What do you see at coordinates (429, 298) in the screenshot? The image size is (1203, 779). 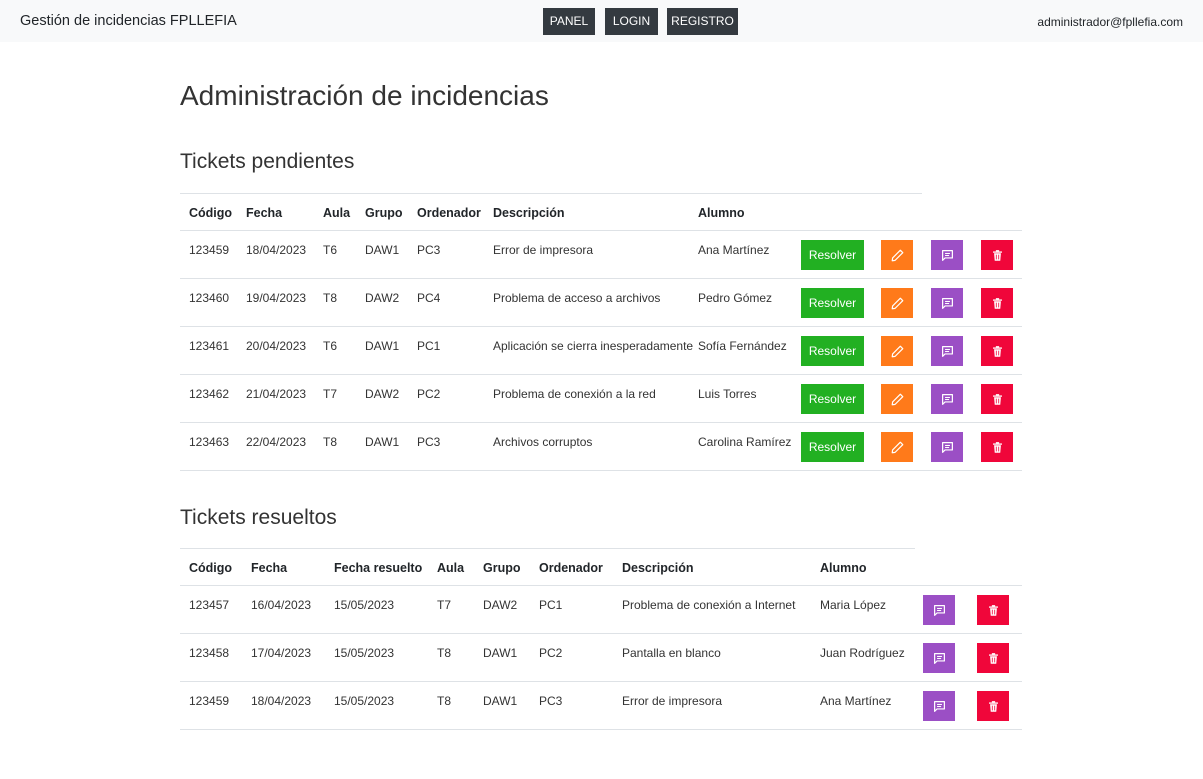 I see `cell-ordenador: PC4` at bounding box center [429, 298].